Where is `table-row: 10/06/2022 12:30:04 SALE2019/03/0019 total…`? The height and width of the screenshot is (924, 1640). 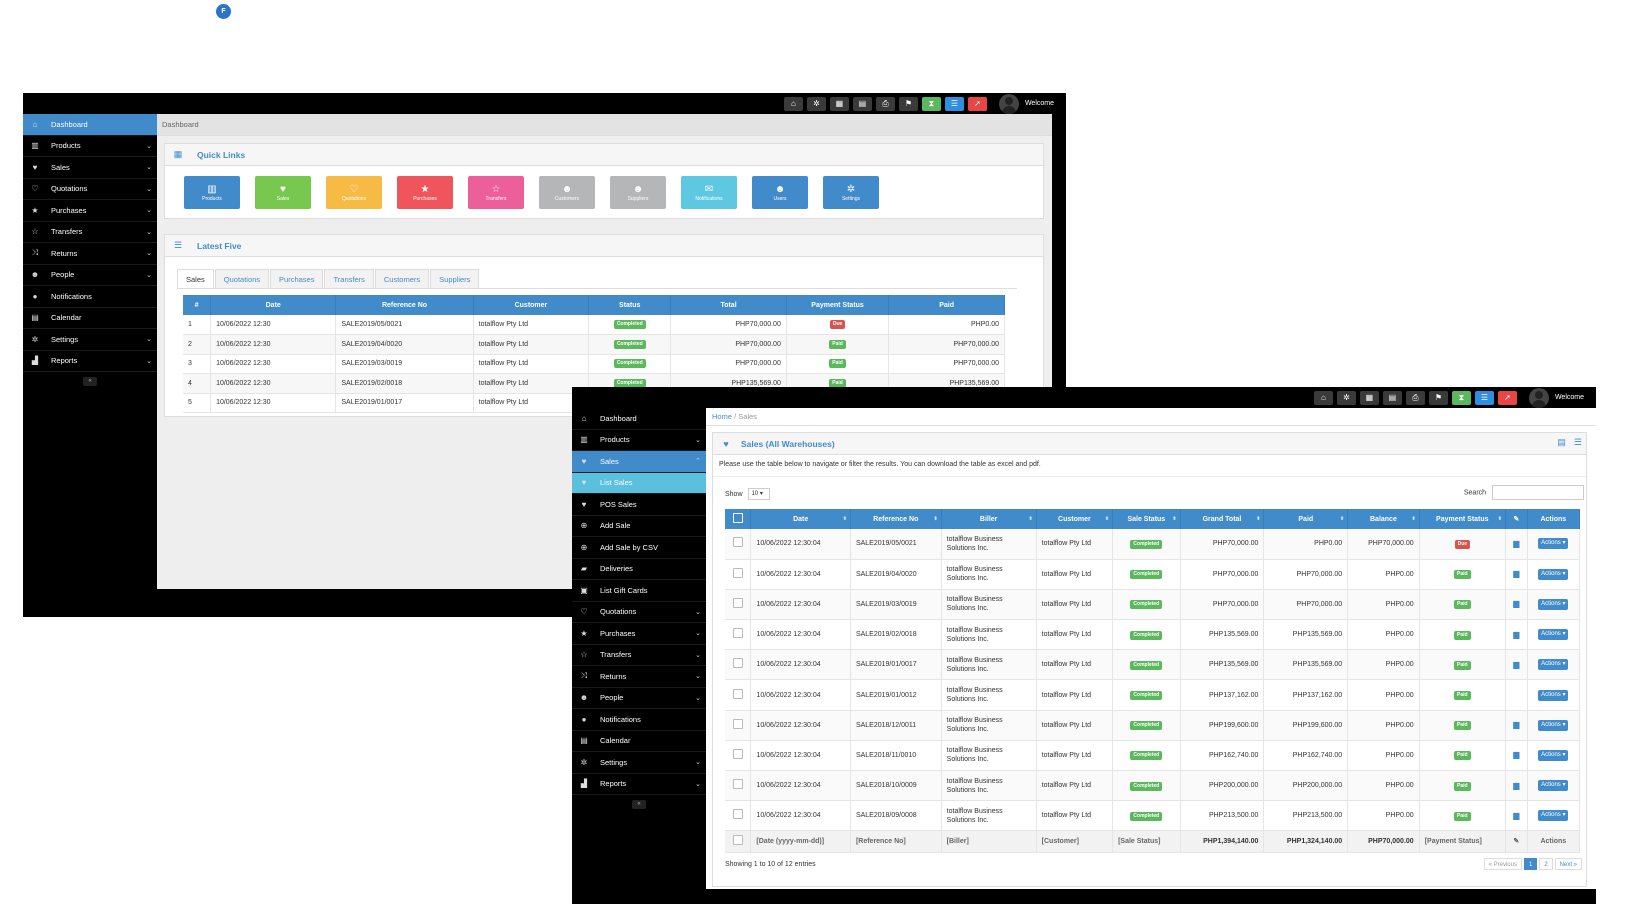
table-row: 10/06/2022 12:30:04 SALE2019/03/0019 total… is located at coordinates (1153, 605).